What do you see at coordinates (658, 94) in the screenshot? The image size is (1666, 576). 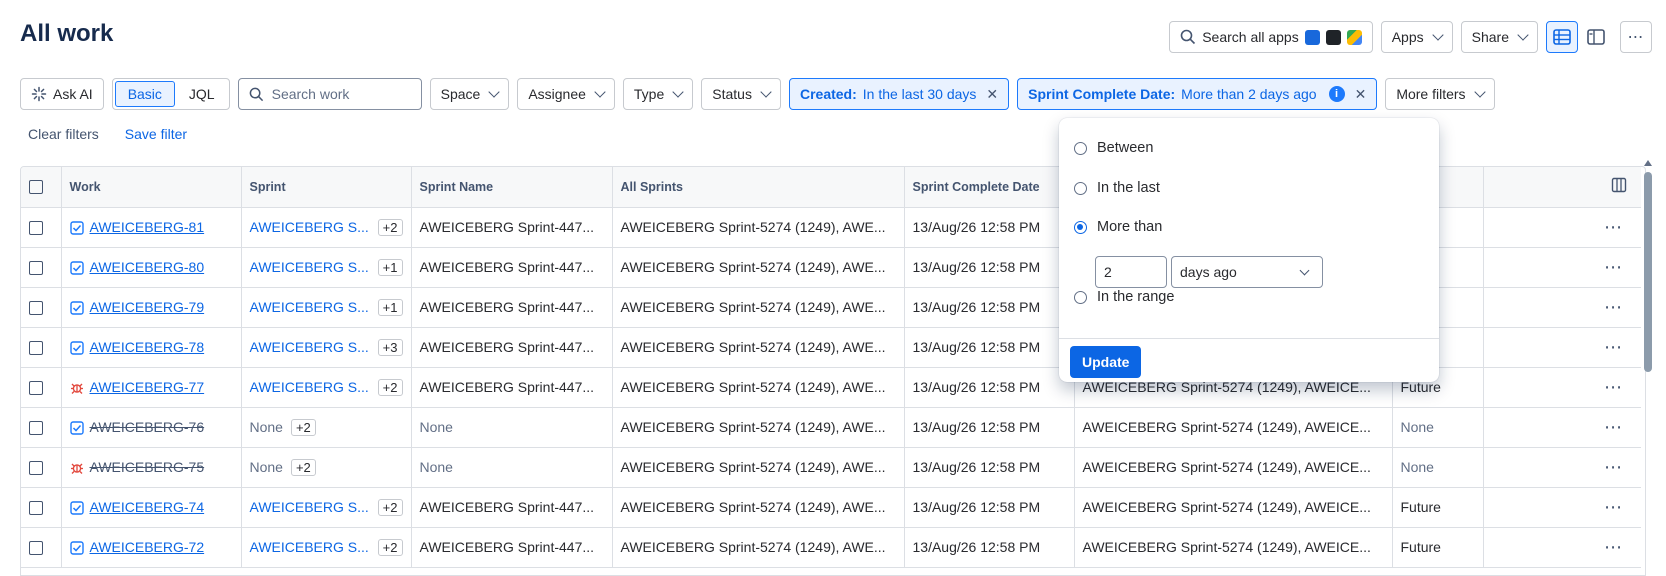 I see `type-filter-button: Type` at bounding box center [658, 94].